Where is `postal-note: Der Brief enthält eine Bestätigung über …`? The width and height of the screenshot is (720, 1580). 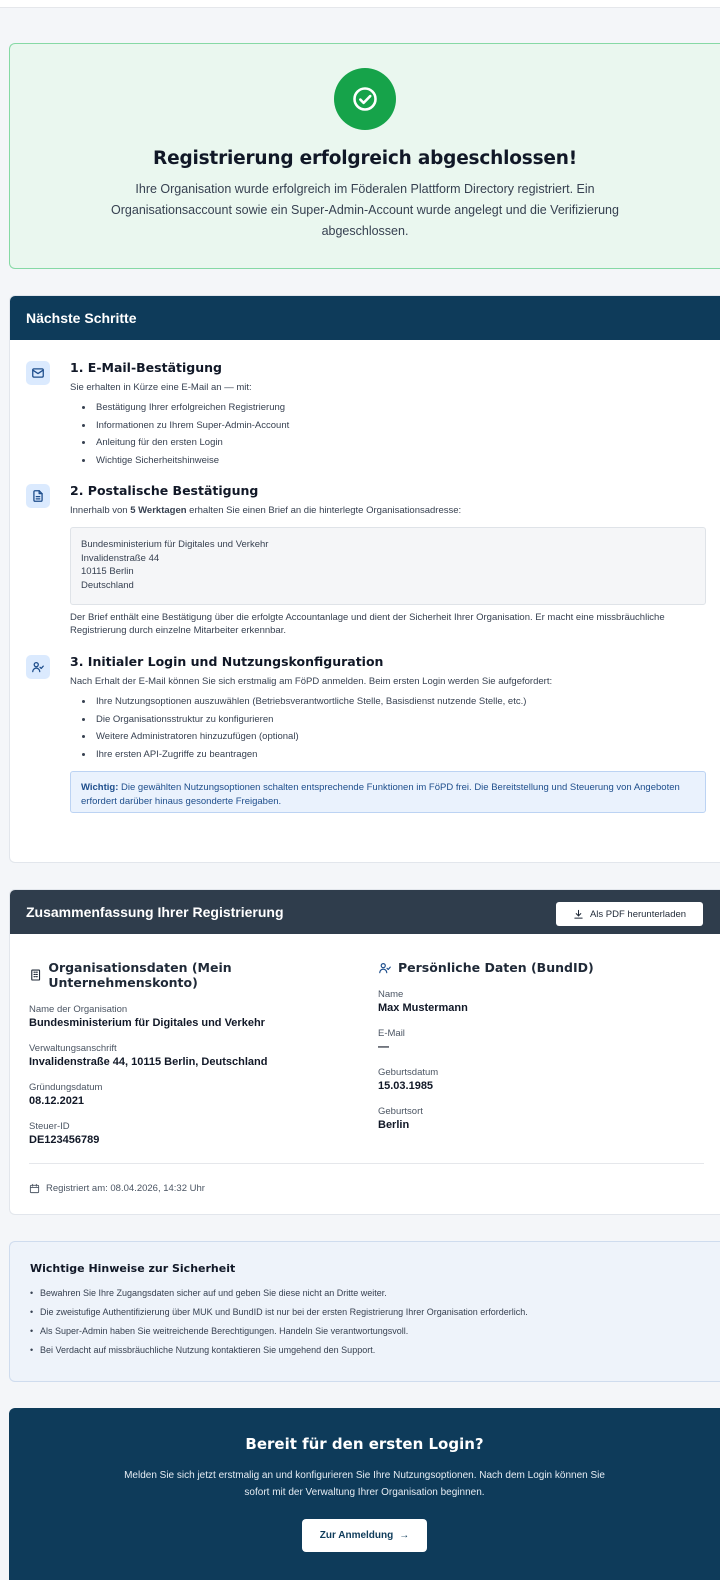
postal-note: Der Brief enthält eine Bestätigung über … is located at coordinates (367, 624).